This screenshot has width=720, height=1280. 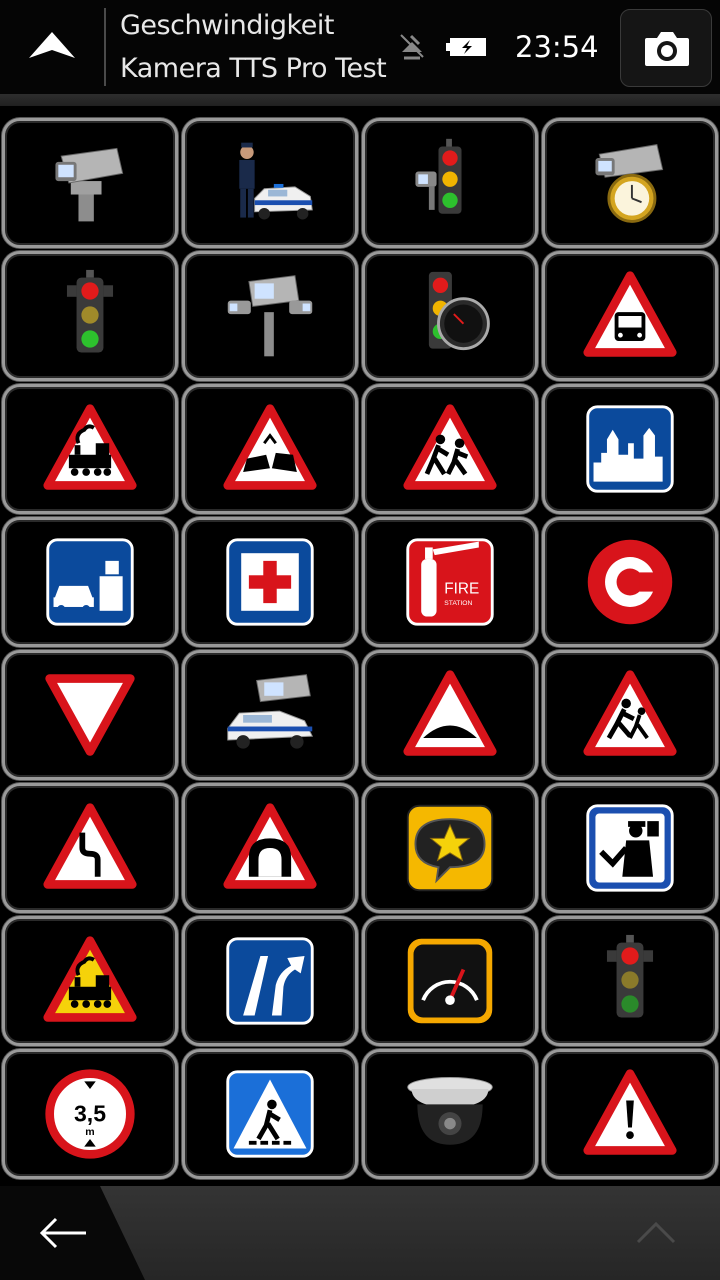 I want to click on hospital-sign-icon, so click(x=270, y=582).